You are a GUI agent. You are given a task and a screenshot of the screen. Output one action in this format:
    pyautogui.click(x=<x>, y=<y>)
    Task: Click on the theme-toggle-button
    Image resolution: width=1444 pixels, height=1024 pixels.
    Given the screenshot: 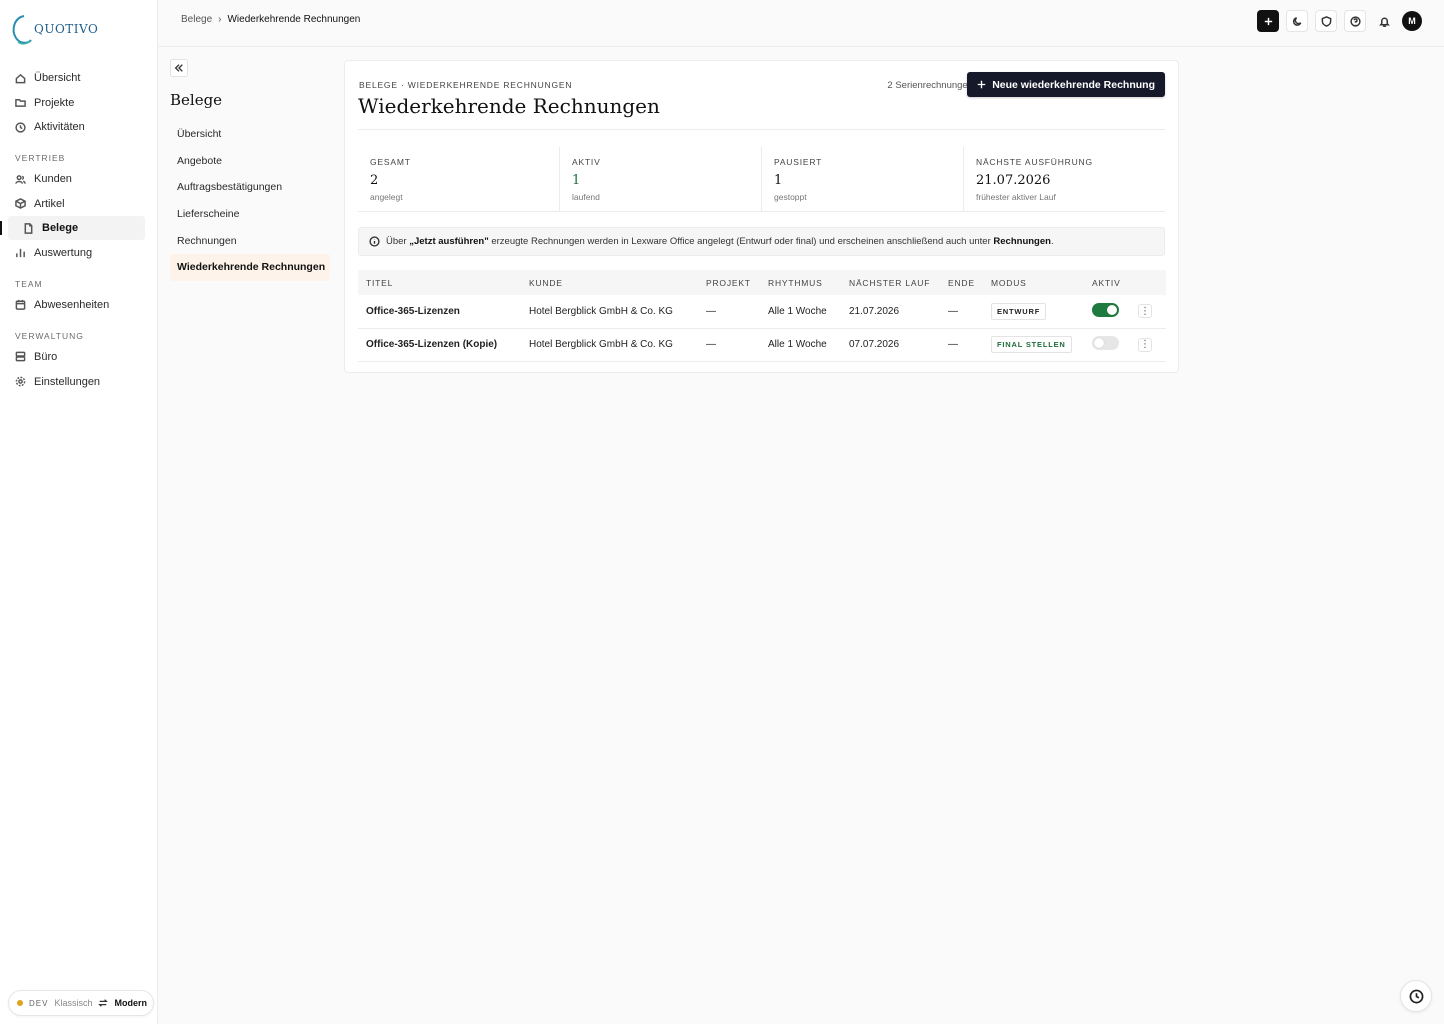 What is the action you would take?
    pyautogui.click(x=1297, y=21)
    